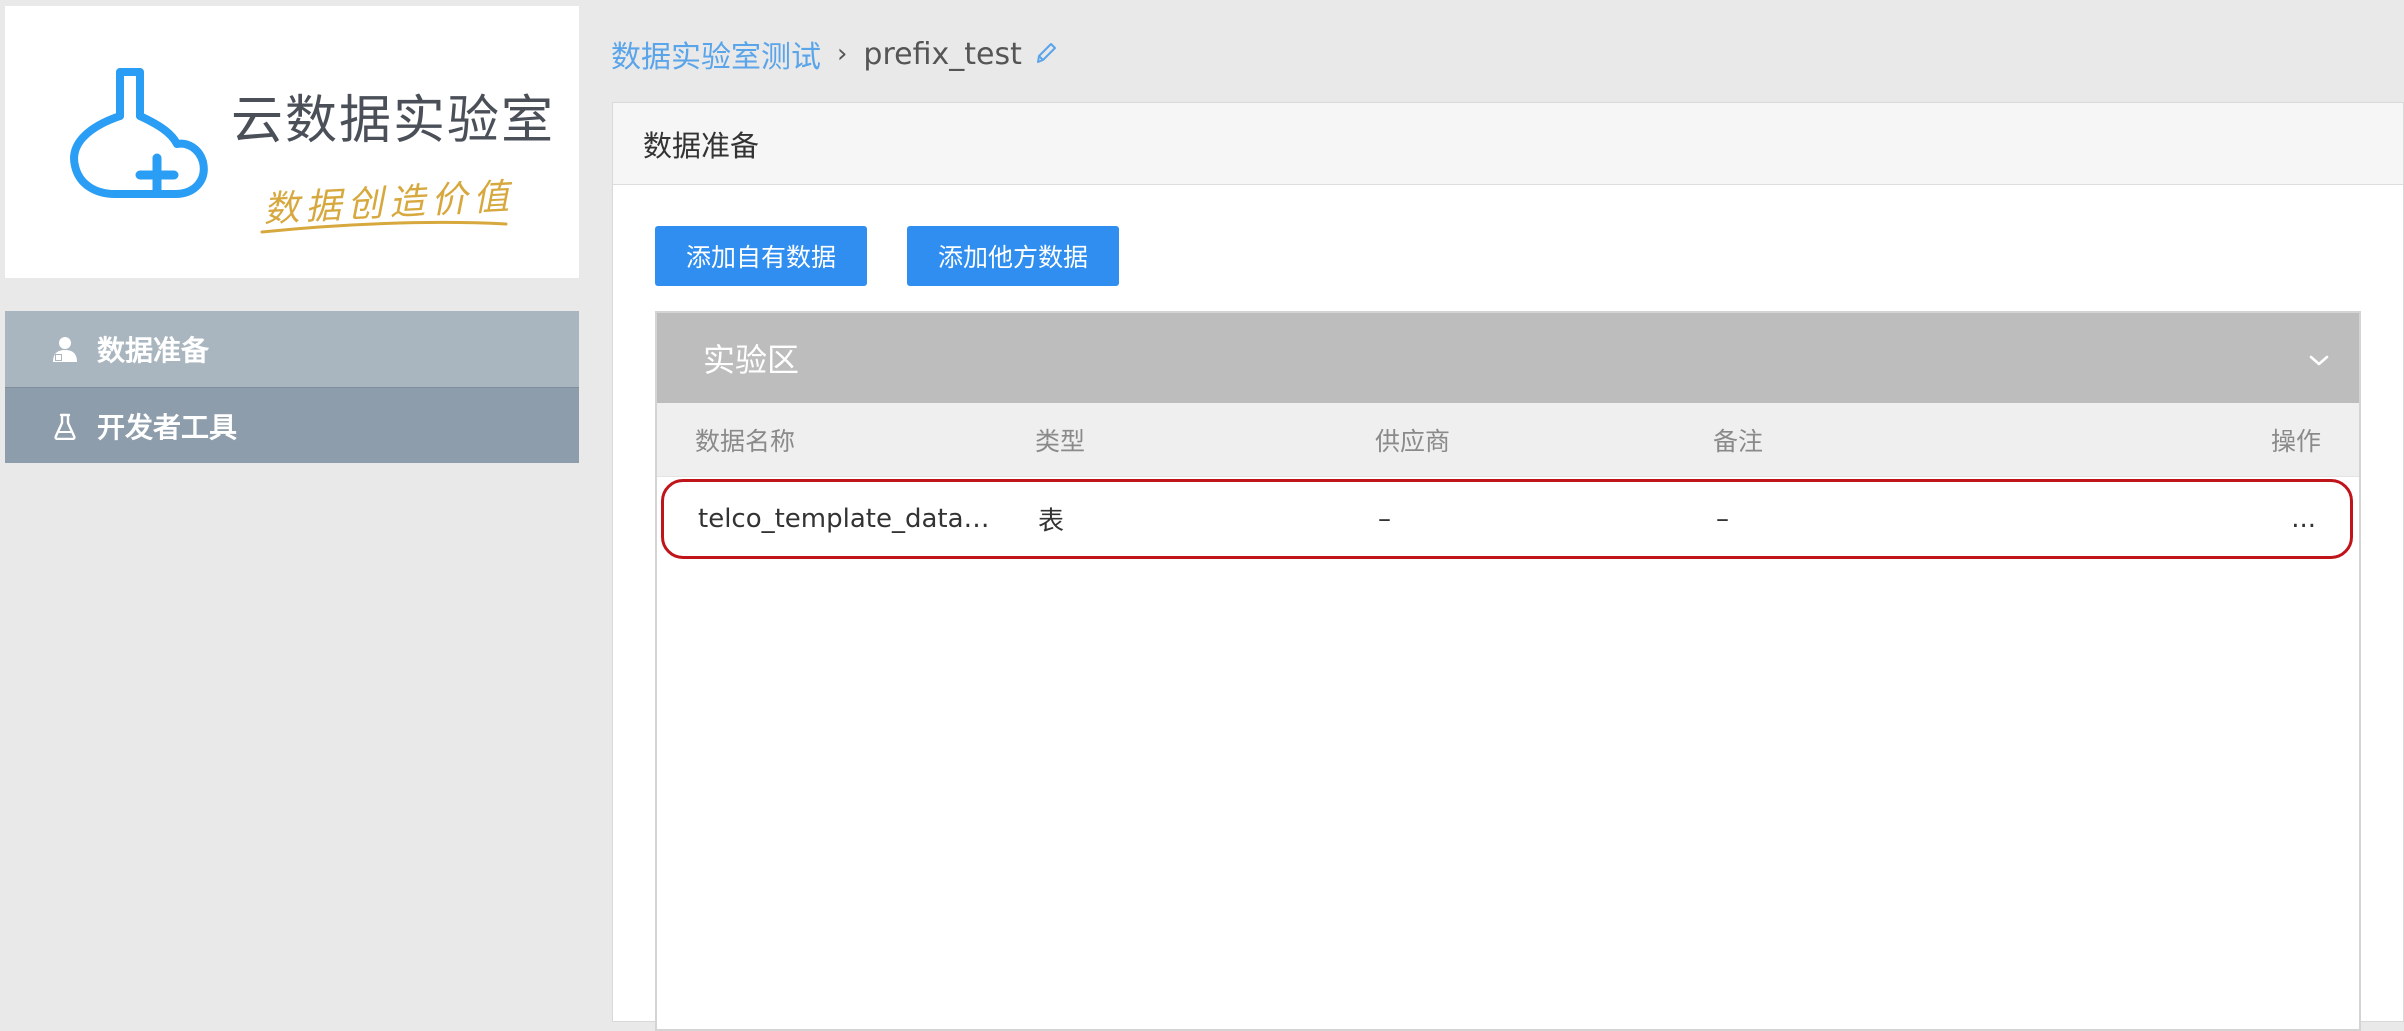 The width and height of the screenshot is (2404, 1031). What do you see at coordinates (834, 54) in the screenshot?
I see `breadcrumb: 数据实验室测试 › prefix_test` at bounding box center [834, 54].